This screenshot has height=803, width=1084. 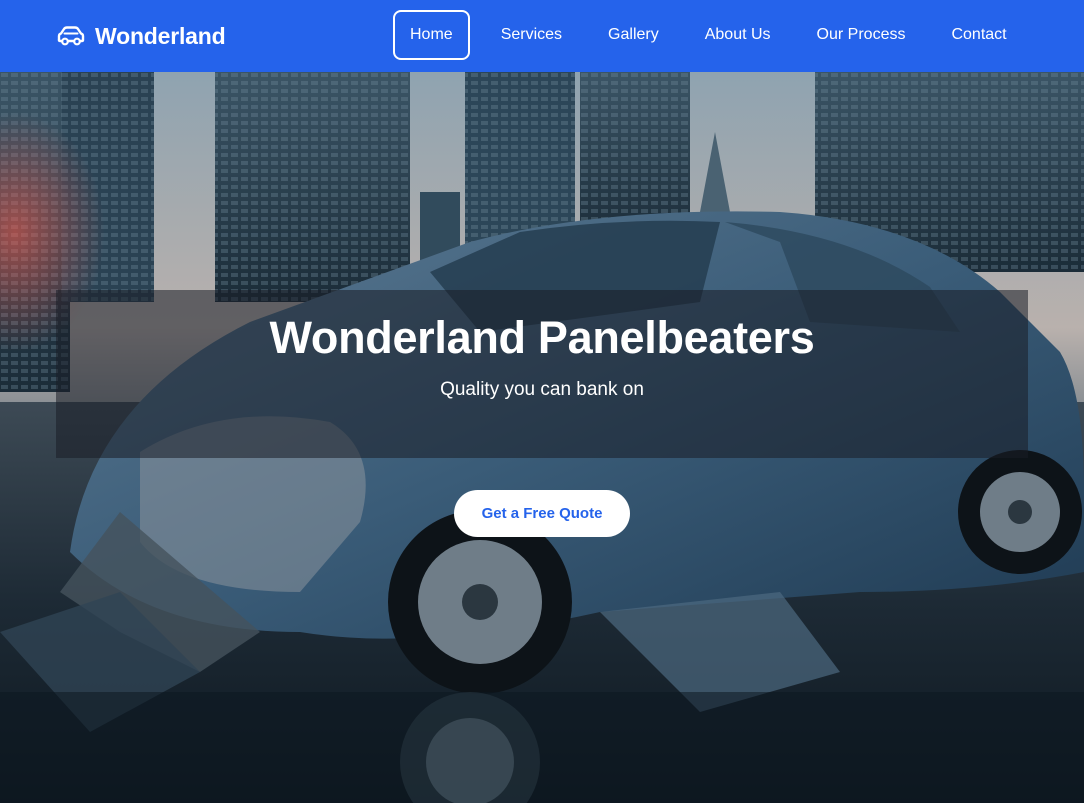 What do you see at coordinates (431, 35) in the screenshot?
I see `nav-link-home: Home` at bounding box center [431, 35].